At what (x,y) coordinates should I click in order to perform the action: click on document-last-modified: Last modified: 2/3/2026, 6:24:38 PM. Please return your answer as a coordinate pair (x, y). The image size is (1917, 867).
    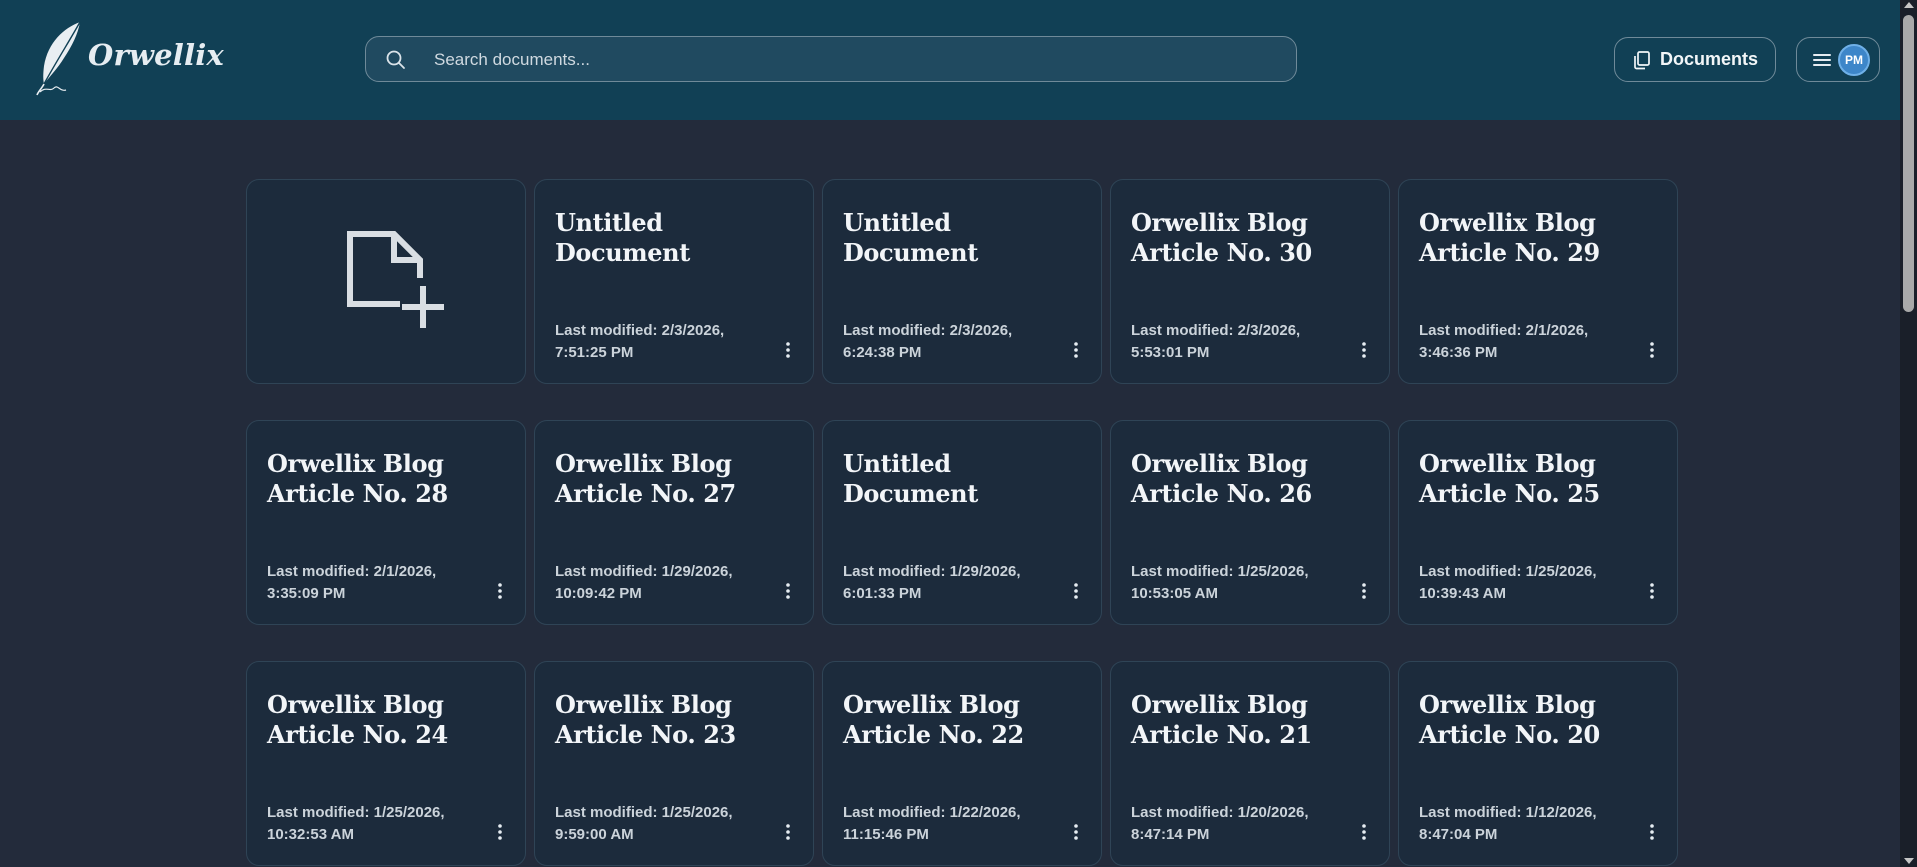
    Looking at the image, I should click on (928, 341).